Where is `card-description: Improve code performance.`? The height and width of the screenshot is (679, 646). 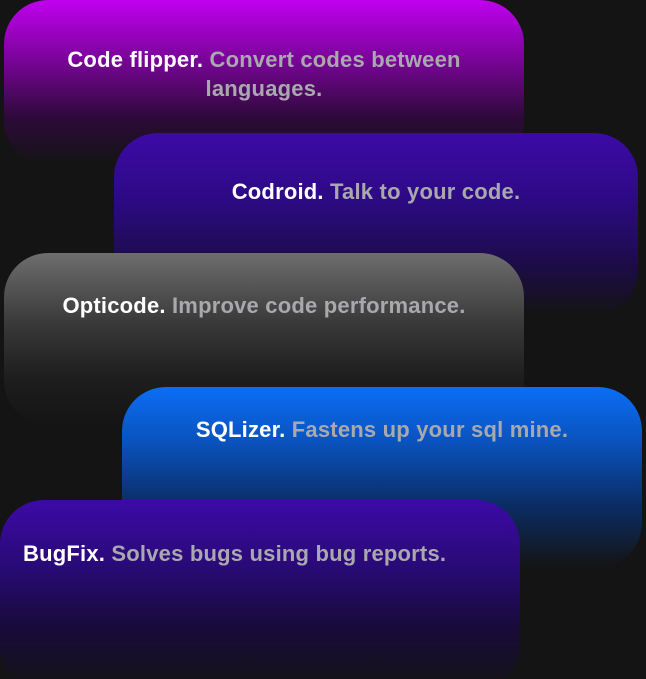
card-description: Improve code performance. is located at coordinates (319, 305).